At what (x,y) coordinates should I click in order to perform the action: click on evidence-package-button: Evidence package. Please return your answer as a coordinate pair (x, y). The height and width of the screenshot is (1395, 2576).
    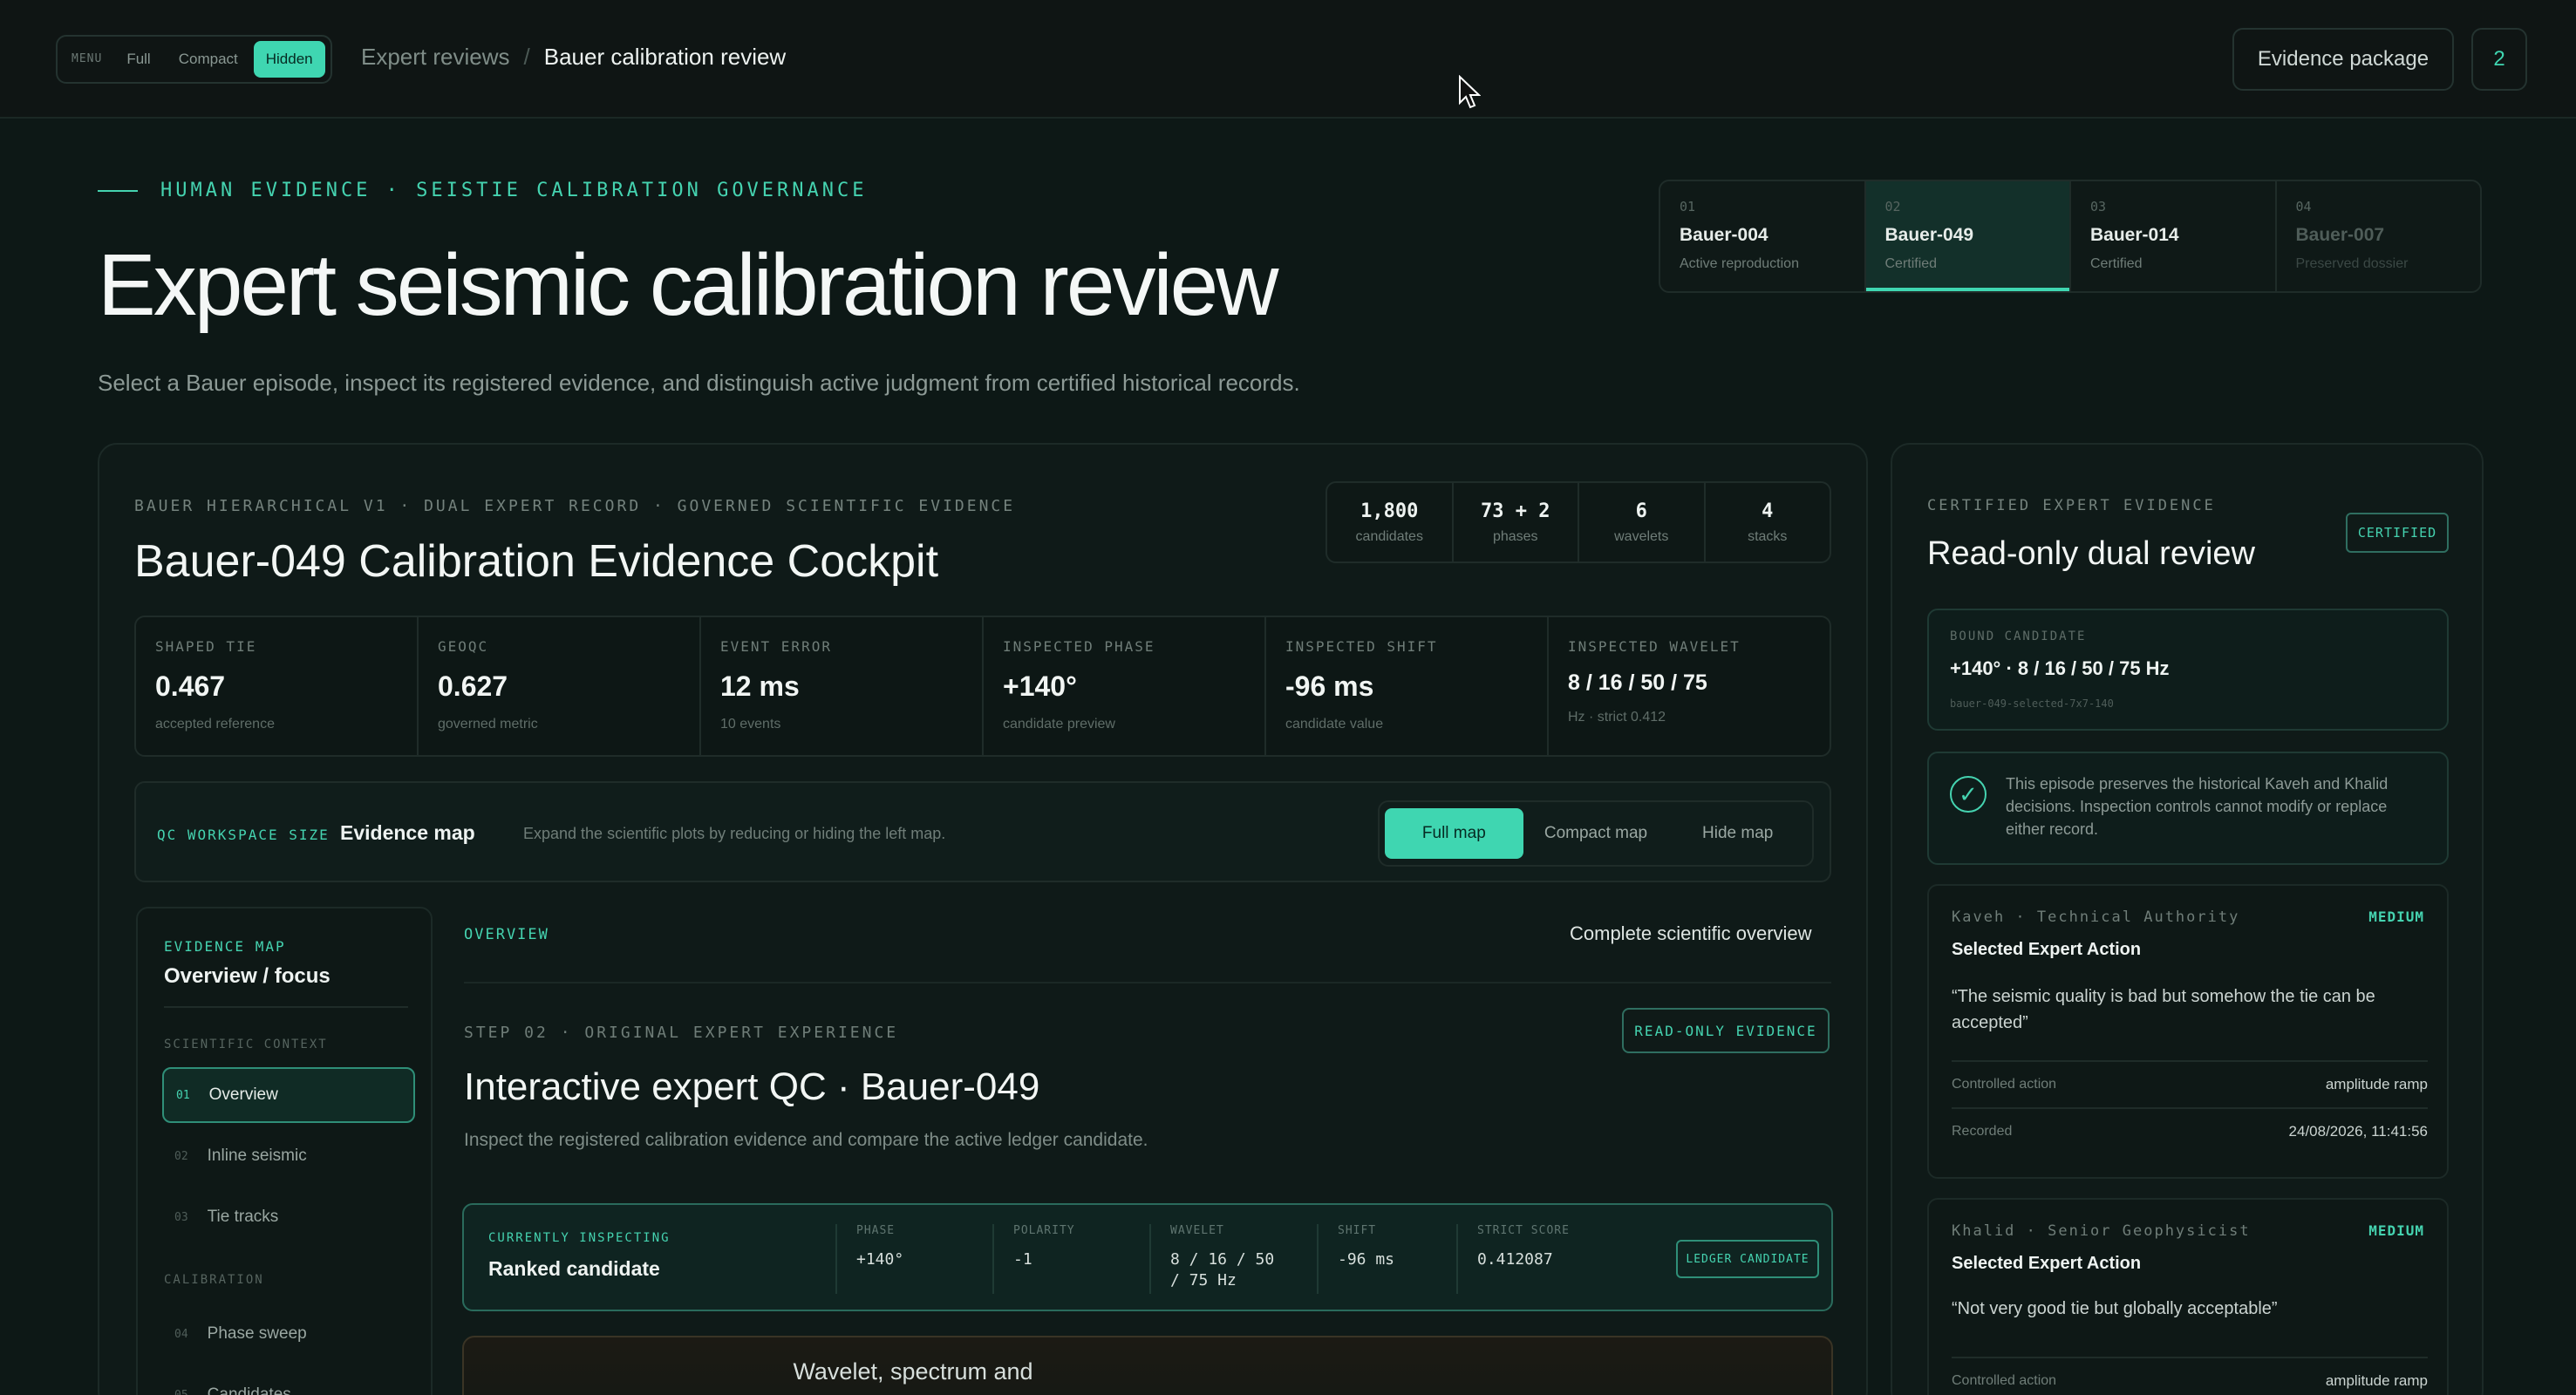
    Looking at the image, I should click on (2343, 59).